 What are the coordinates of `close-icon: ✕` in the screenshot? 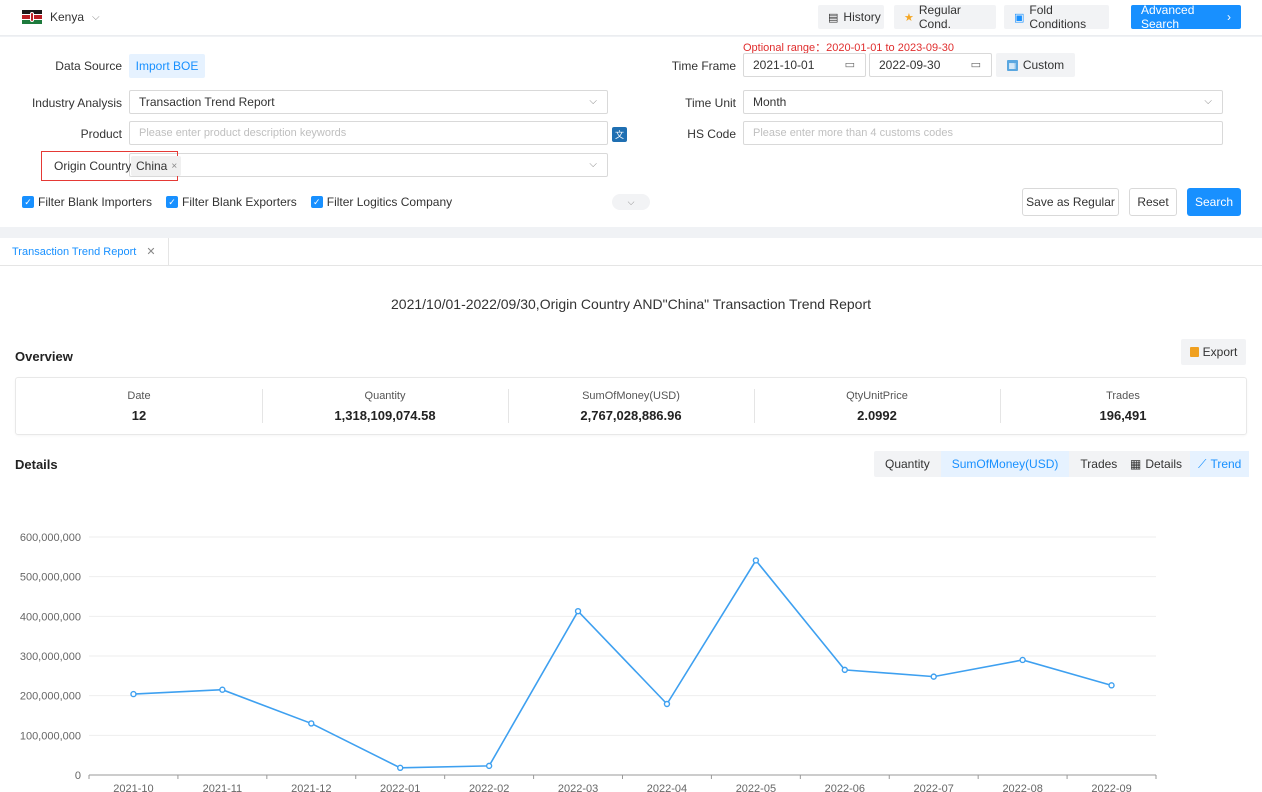 It's located at (150, 251).